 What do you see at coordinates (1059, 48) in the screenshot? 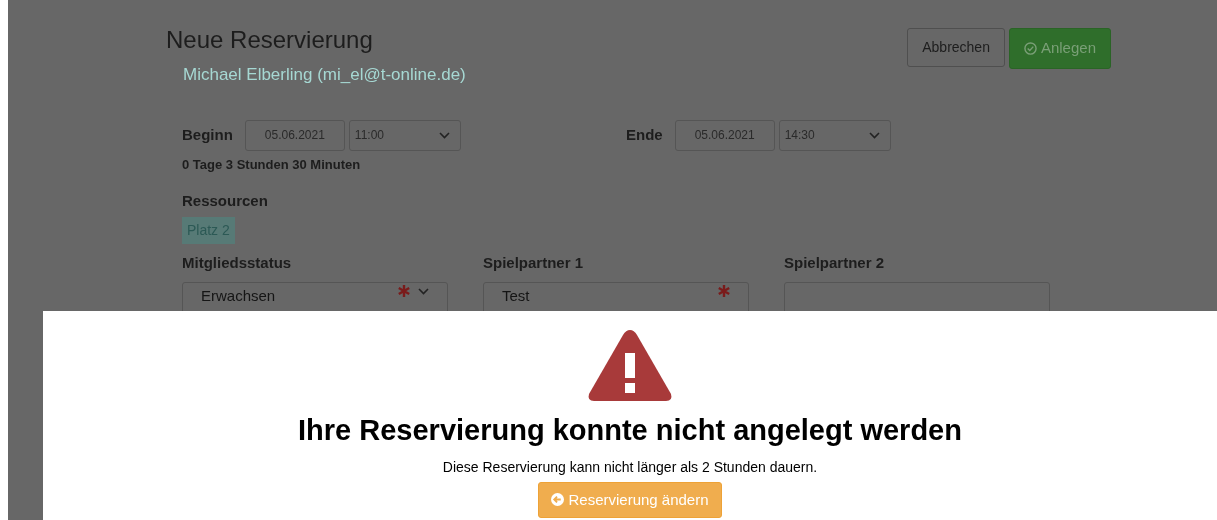
I see `create-button: Anlegen` at bounding box center [1059, 48].